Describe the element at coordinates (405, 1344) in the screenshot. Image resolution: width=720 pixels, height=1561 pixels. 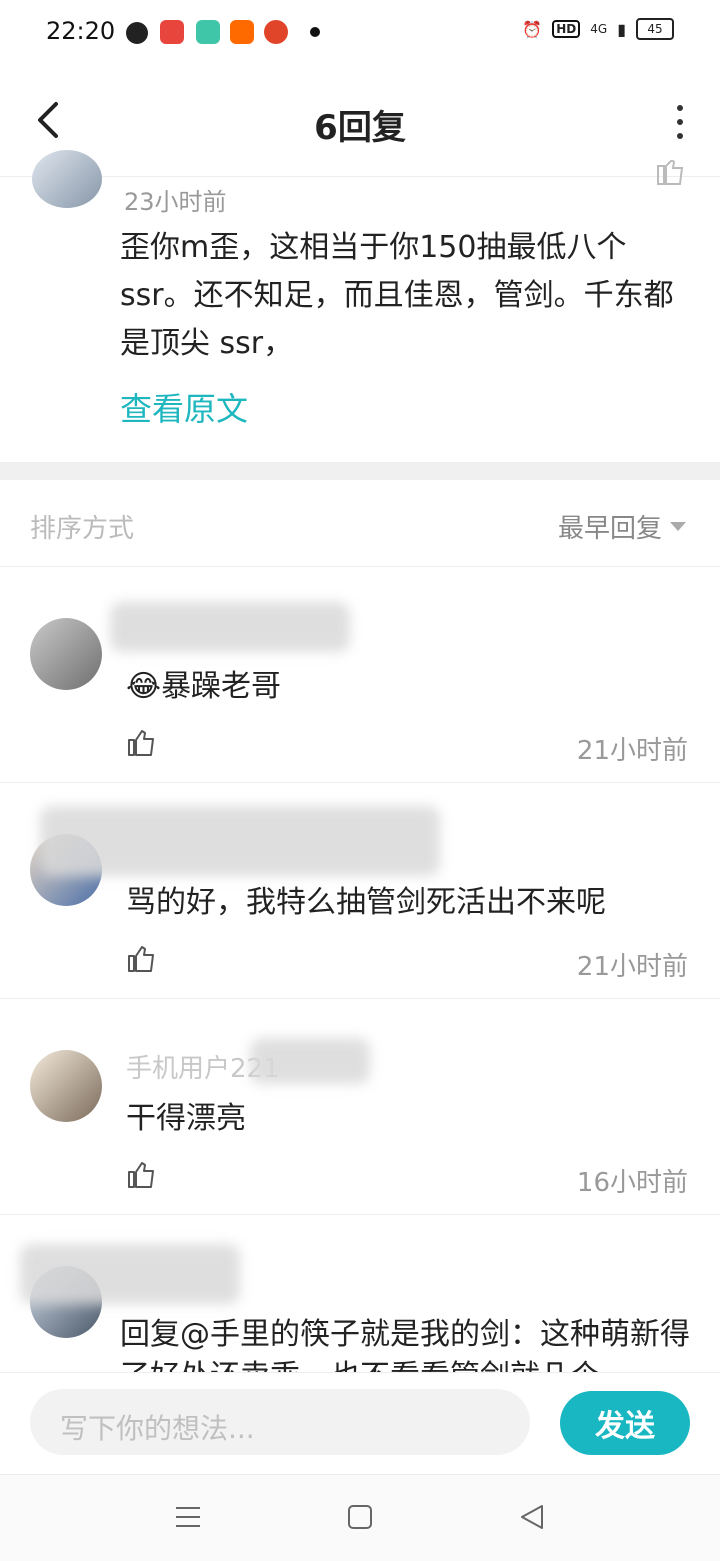
I see `comment-text: 回复@手里的筷子就是我的剑：这种萌新得了好处还卖乖，也不看看管剑就几个` at that location.